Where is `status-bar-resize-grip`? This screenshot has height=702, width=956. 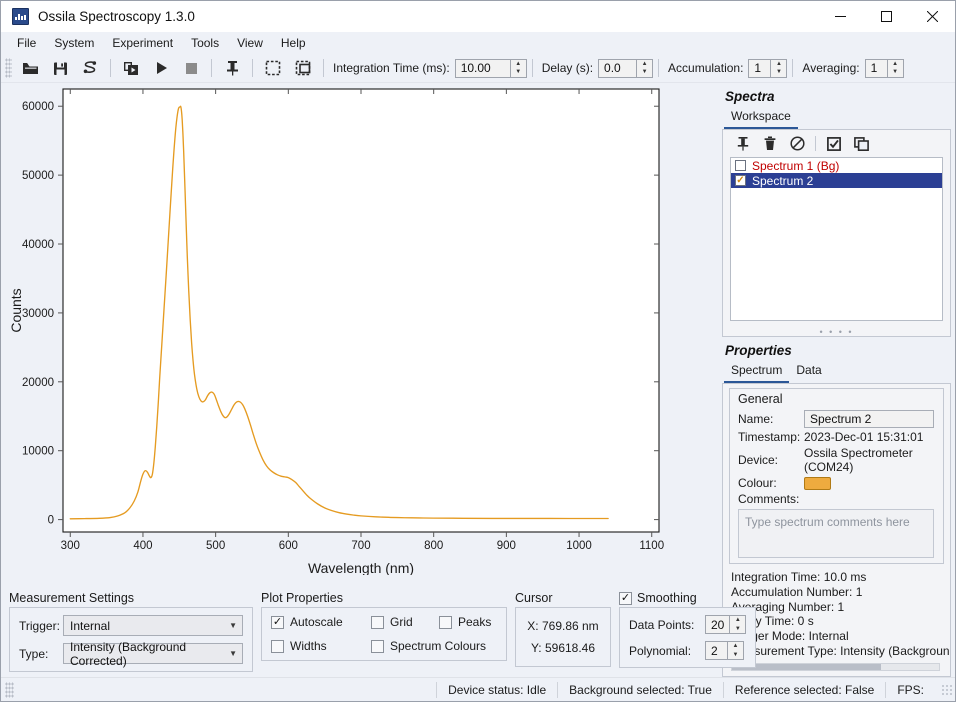 status-bar-resize-grip is located at coordinates (946, 689).